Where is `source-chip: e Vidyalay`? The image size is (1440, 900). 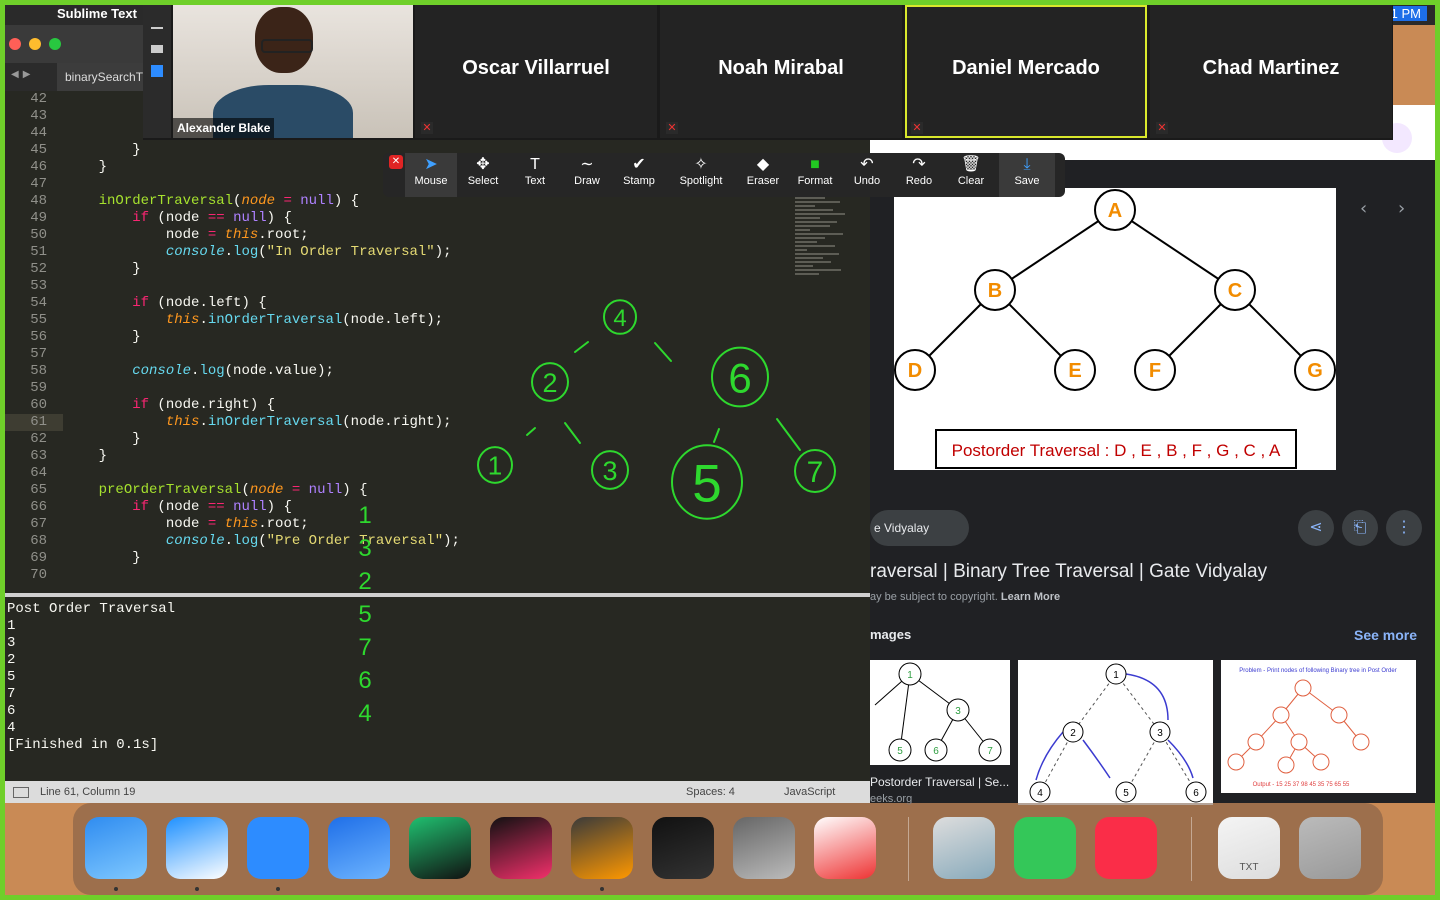
source-chip: e Vidyalay is located at coordinates (919, 528).